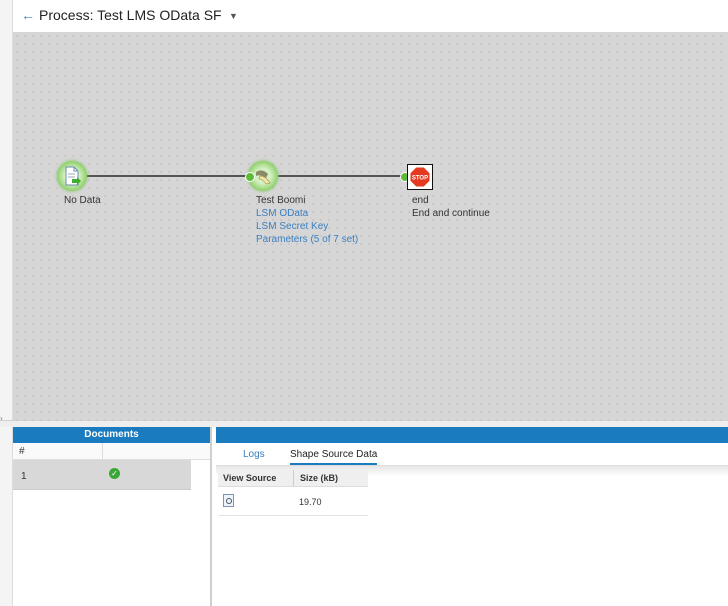 The height and width of the screenshot is (606, 728). Describe the element at coordinates (292, 226) in the screenshot. I see `operation-link: LSM Secret Key` at that location.